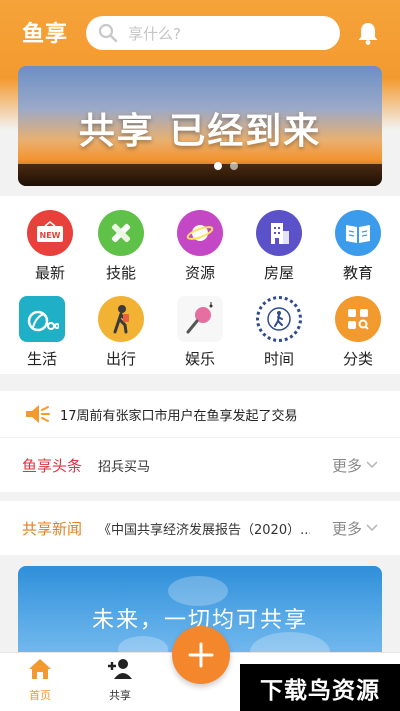 The width and height of the screenshot is (400, 711). What do you see at coordinates (226, 166) in the screenshot?
I see `banner-pagination` at bounding box center [226, 166].